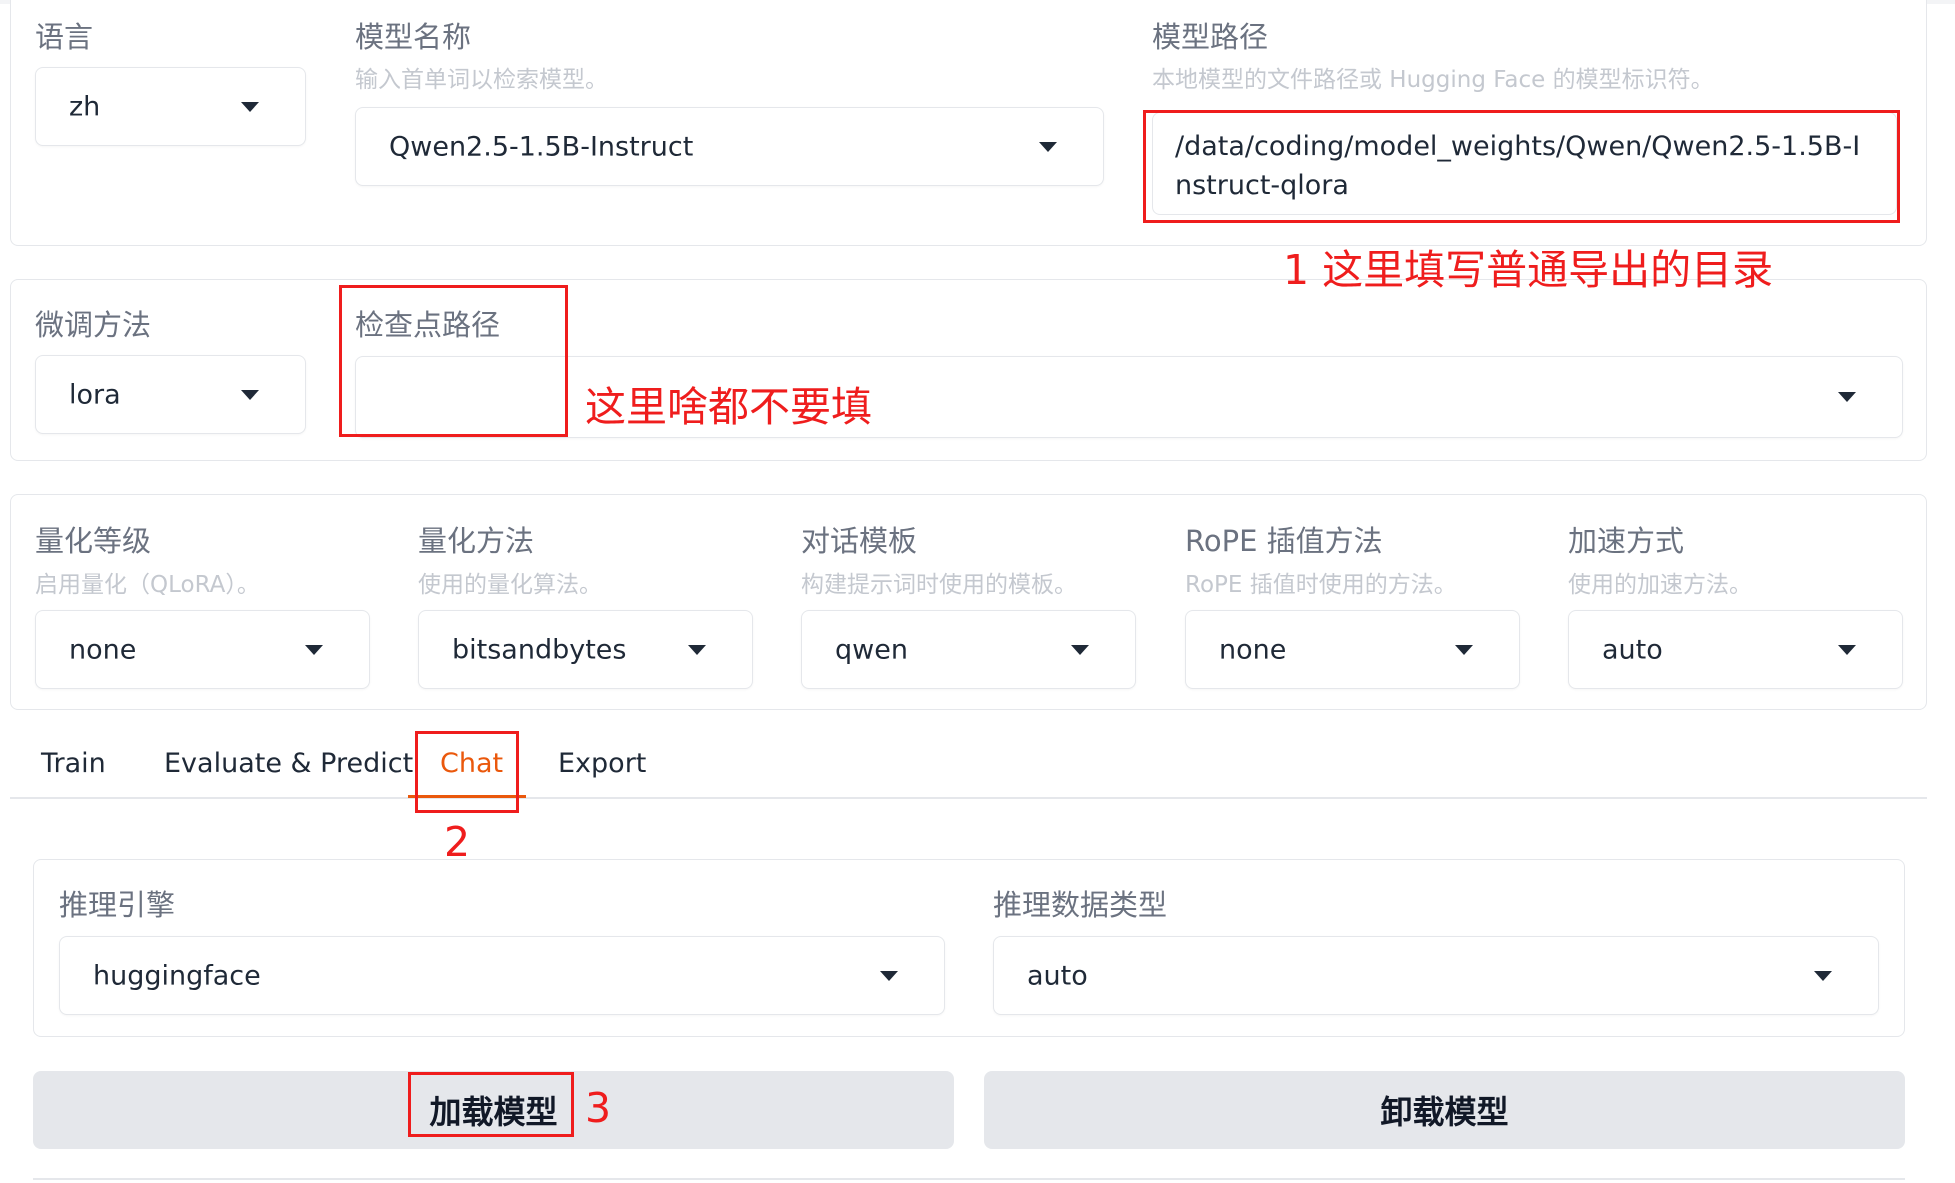 The image size is (1955, 1183). I want to click on annotation-box-checkpoint, so click(453, 361).